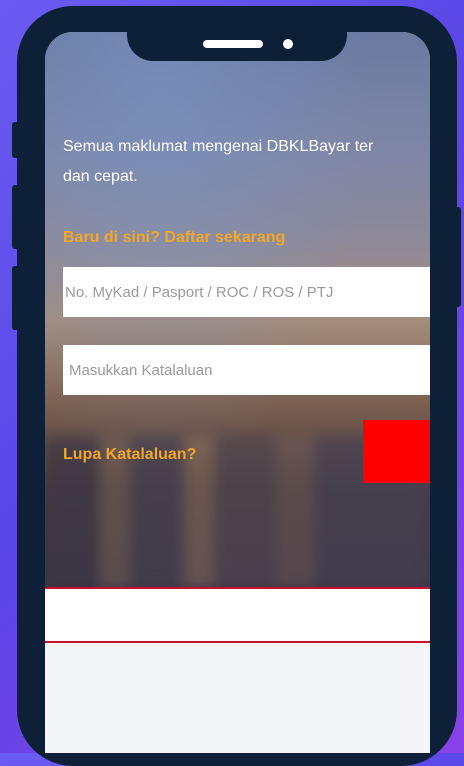 Image resolution: width=464 pixels, height=766 pixels. I want to click on phone-power-button, so click(457, 257).